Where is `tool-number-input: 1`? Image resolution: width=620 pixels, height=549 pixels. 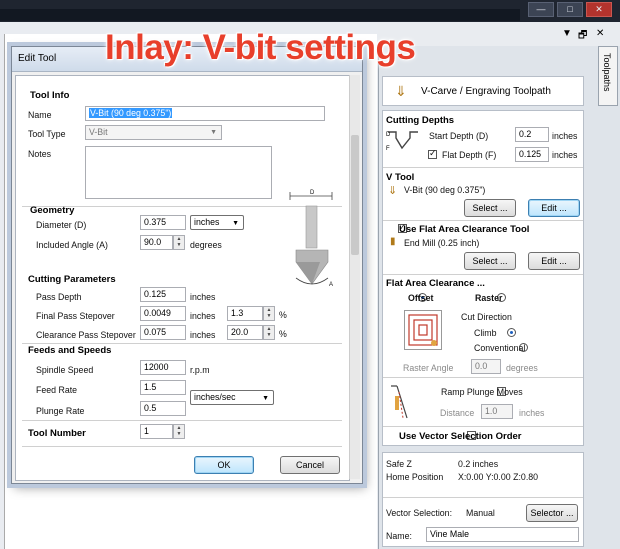 tool-number-input: 1 is located at coordinates (156, 431).